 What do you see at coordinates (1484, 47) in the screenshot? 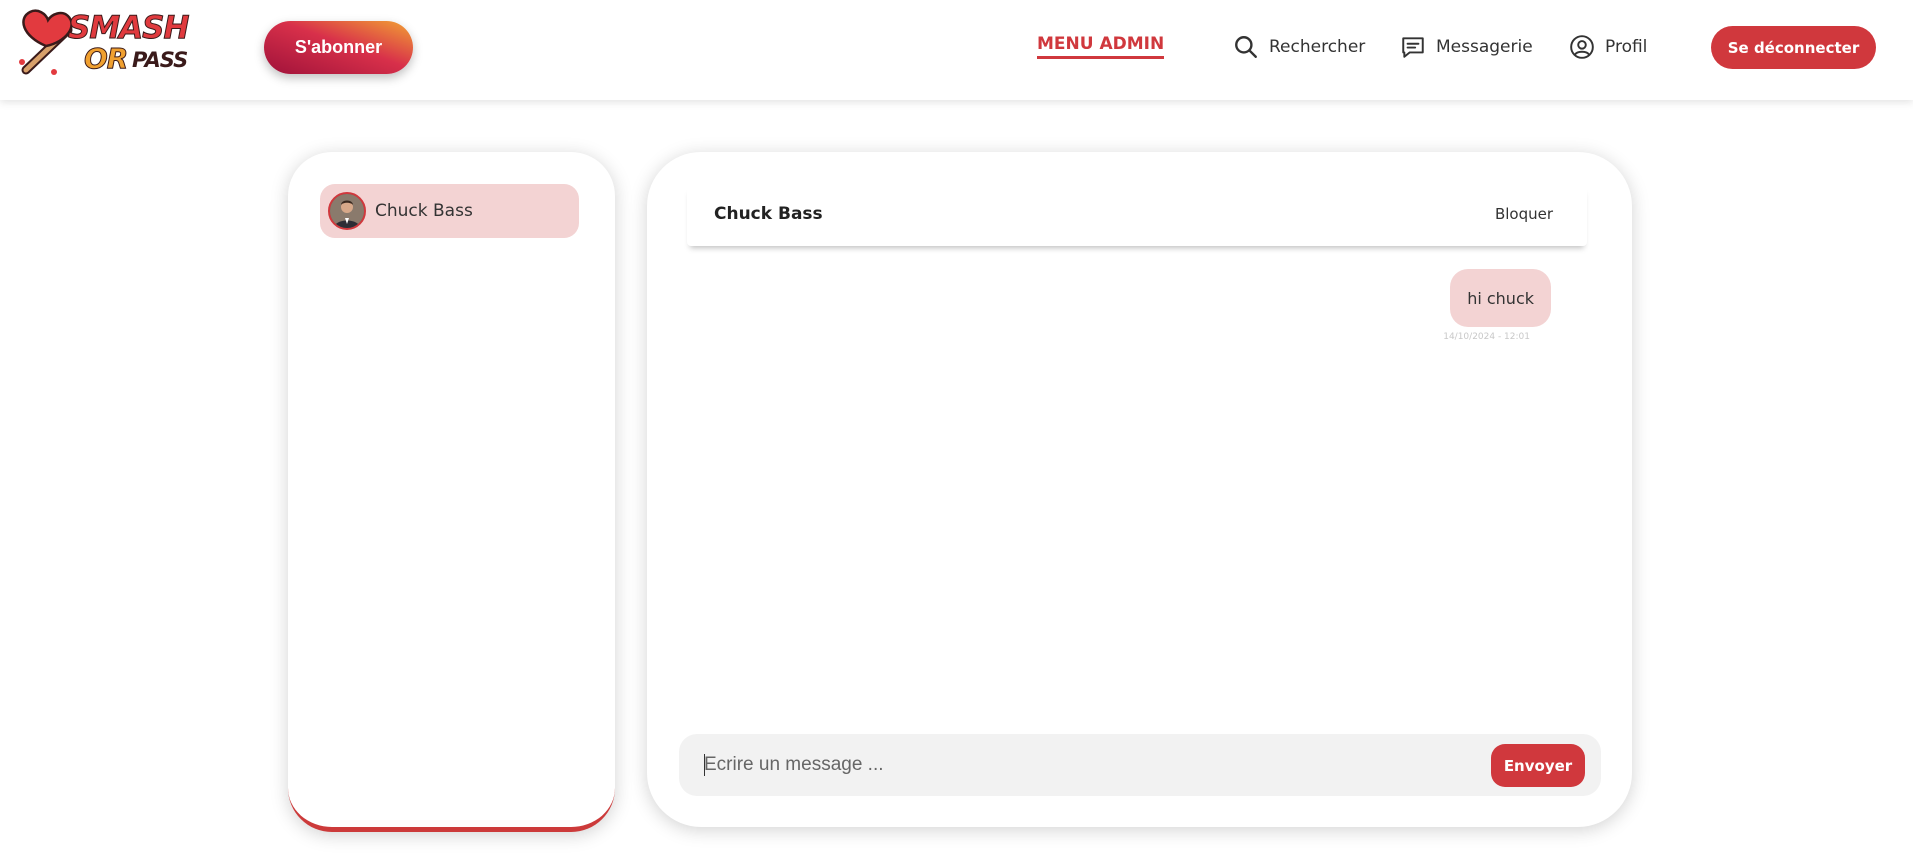
I see `nav-messaging-label: Messagerie` at bounding box center [1484, 47].